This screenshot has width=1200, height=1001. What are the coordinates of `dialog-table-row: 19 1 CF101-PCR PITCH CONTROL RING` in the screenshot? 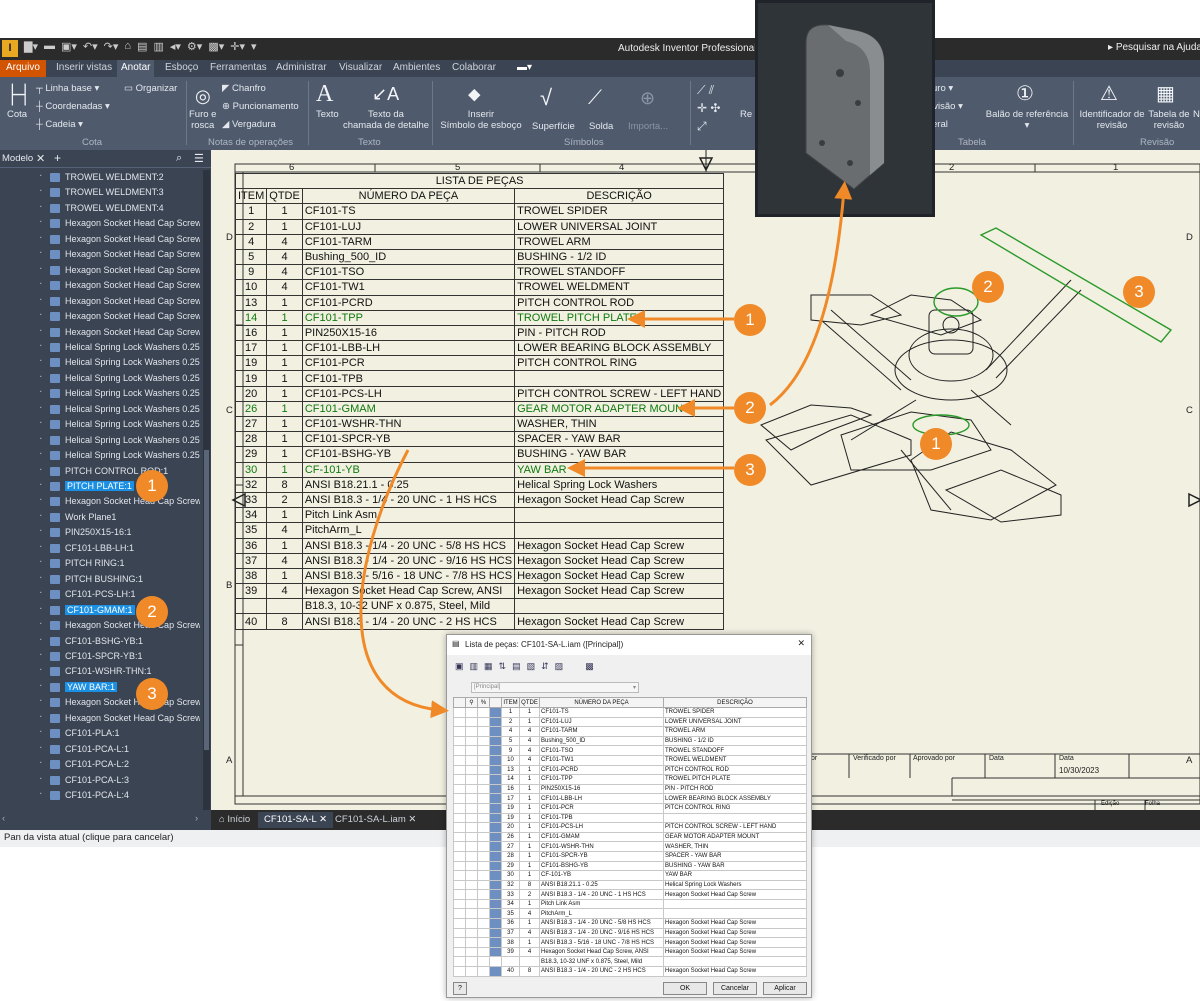 It's located at (630, 808).